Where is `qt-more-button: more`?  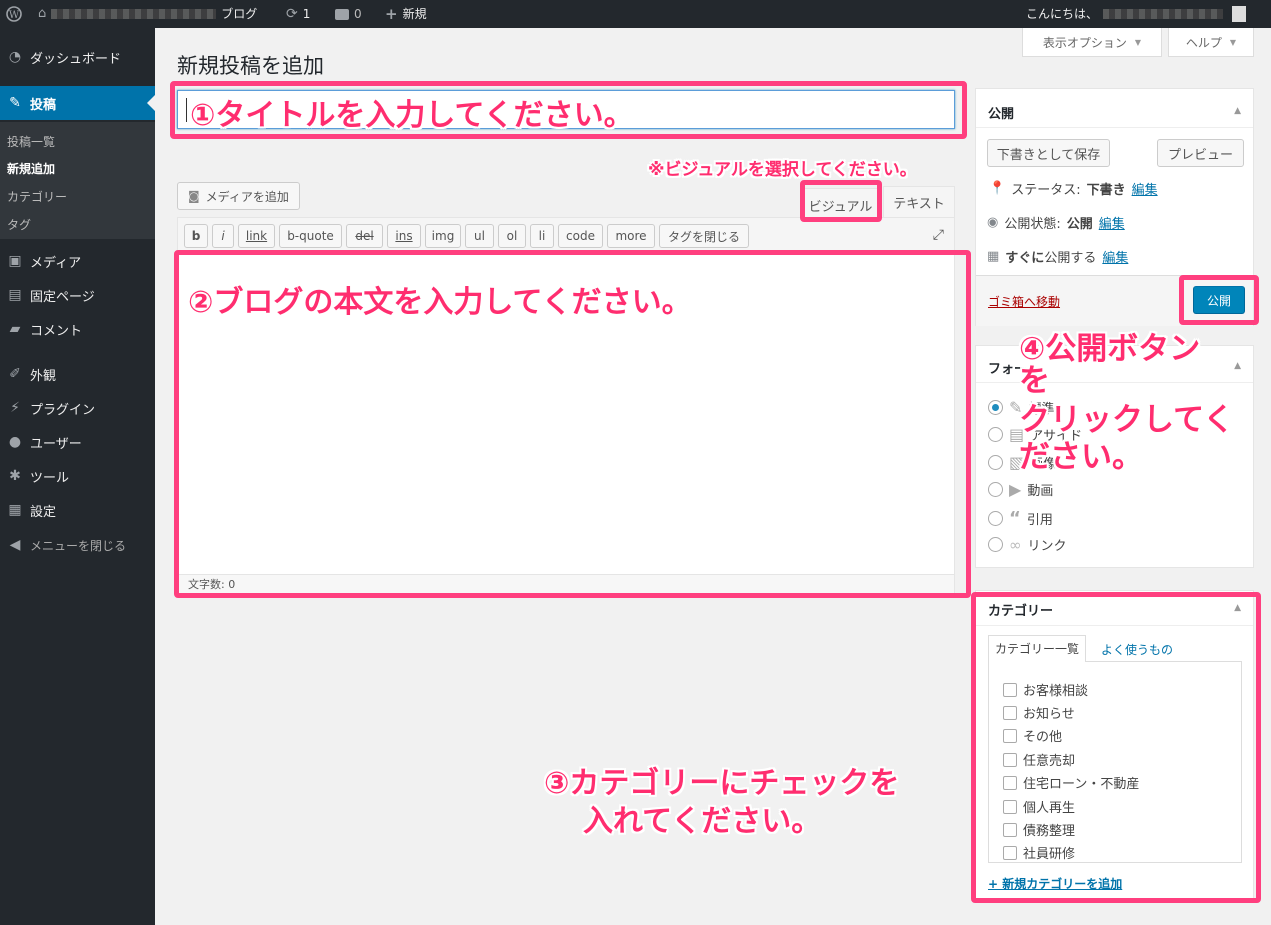
qt-more-button: more is located at coordinates (631, 236).